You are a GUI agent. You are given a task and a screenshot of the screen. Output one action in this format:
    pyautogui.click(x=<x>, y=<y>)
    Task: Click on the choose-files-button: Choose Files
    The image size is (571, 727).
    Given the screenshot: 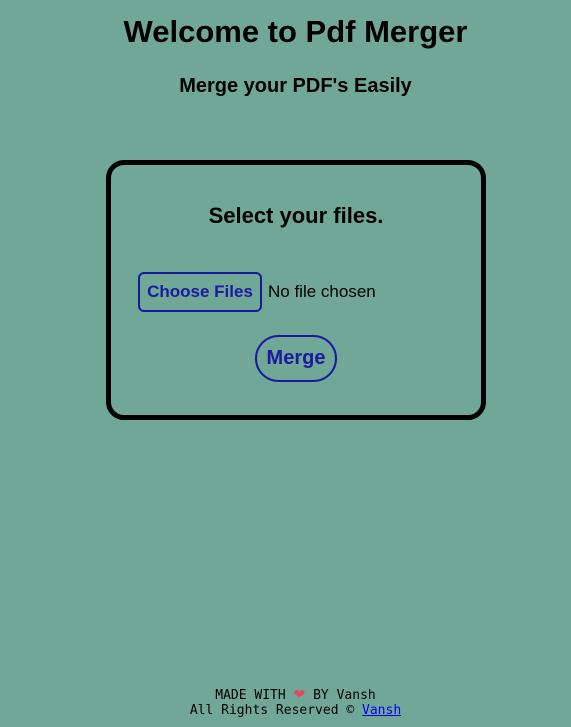 What is the action you would take?
    pyautogui.click(x=200, y=292)
    